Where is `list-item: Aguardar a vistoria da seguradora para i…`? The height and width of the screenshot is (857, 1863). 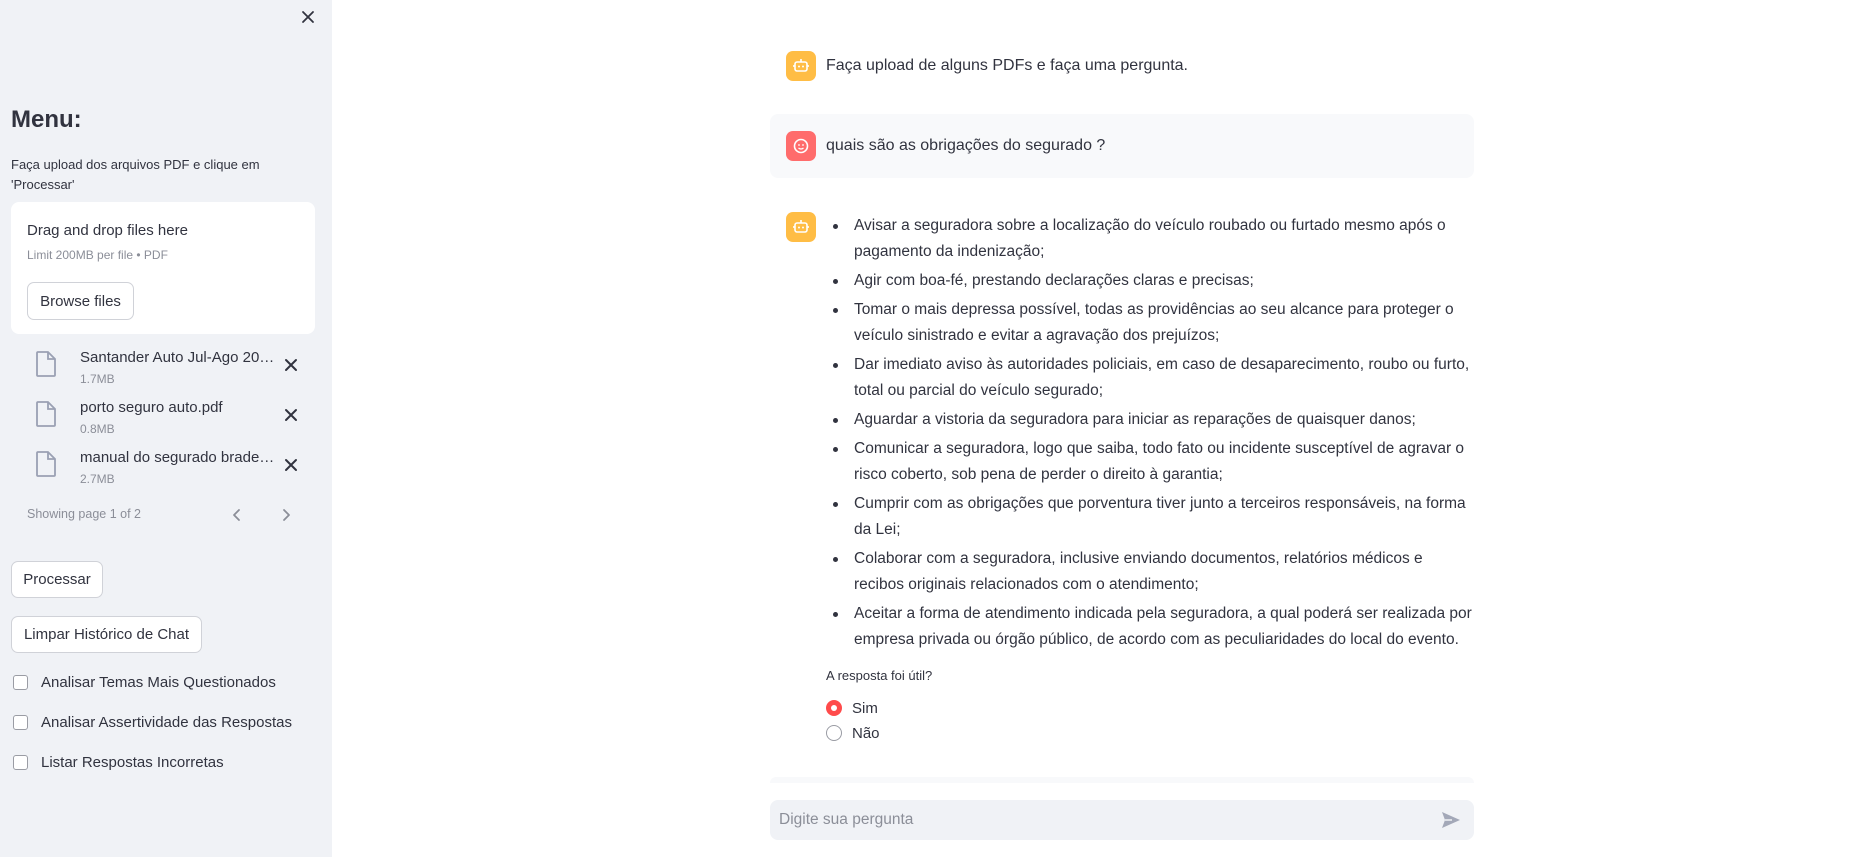
list-item: Aguardar a vistoria da seguradora para i… is located at coordinates (1151, 420).